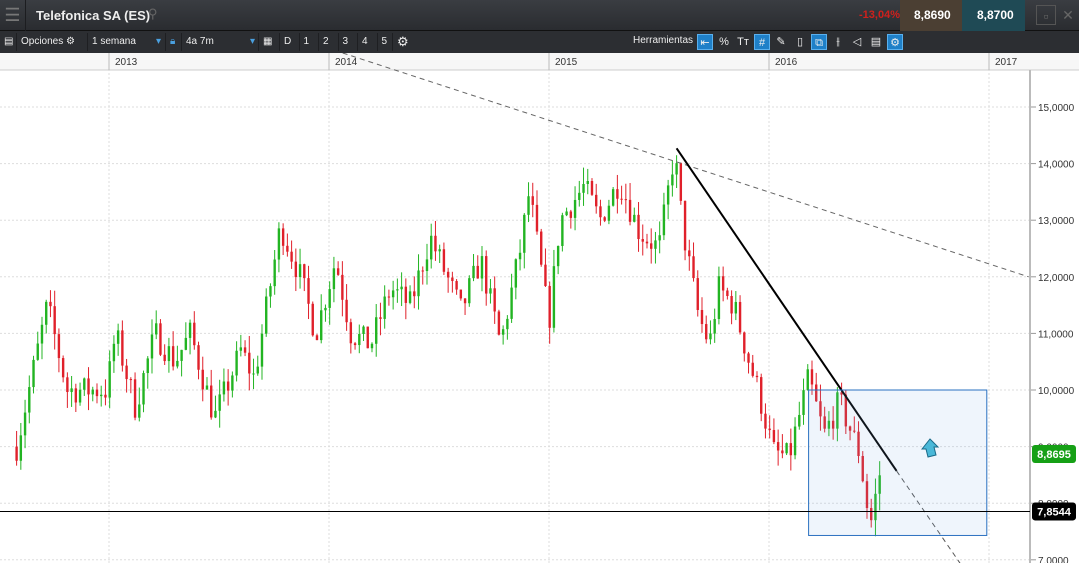  What do you see at coordinates (325, 42) in the screenshot?
I see `zoom-button-2: 2` at bounding box center [325, 42].